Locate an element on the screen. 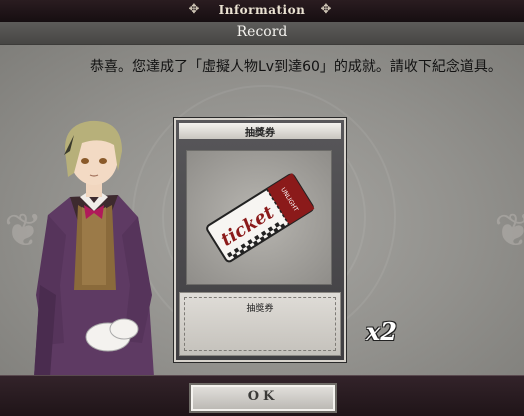 This screenshot has height=416, width=524. achievement-message: 恭喜。您達成了「虛擬人物Lv到達60」的成就。請收下紀念道具。 is located at coordinates (296, 67).